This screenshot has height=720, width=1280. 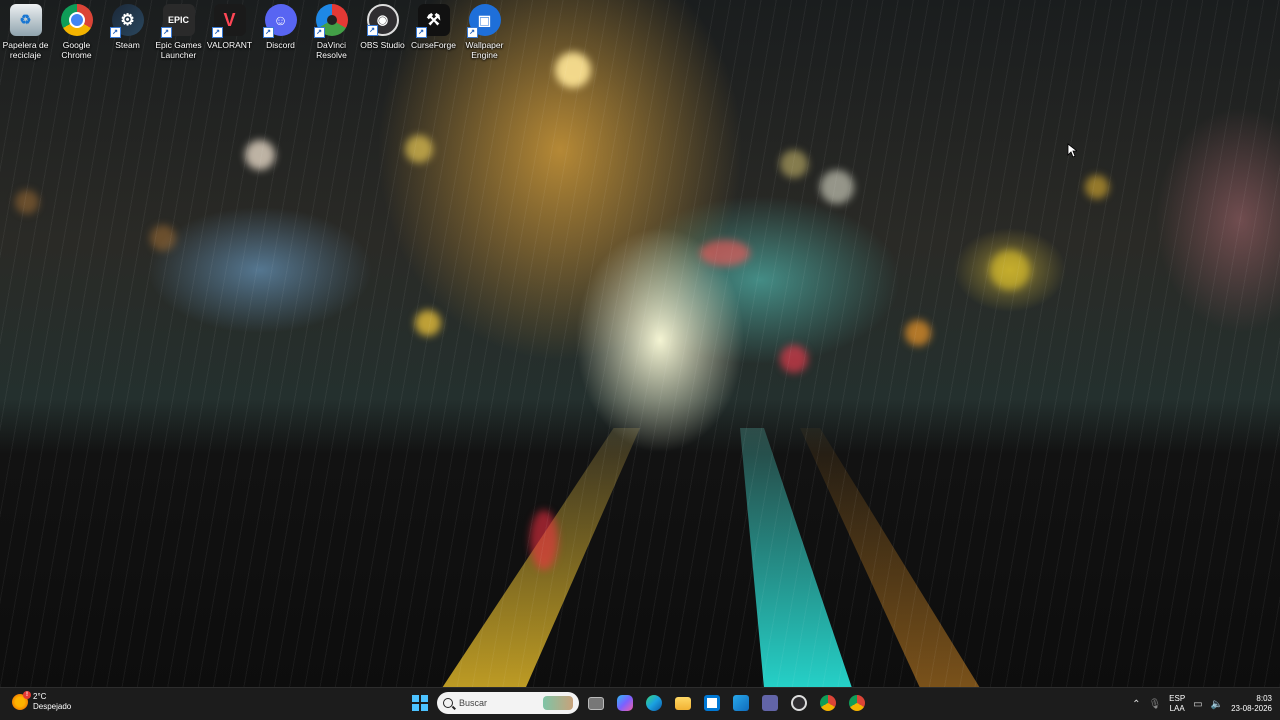 I want to click on desktop-icon-label: Discord, so click(x=280, y=45).